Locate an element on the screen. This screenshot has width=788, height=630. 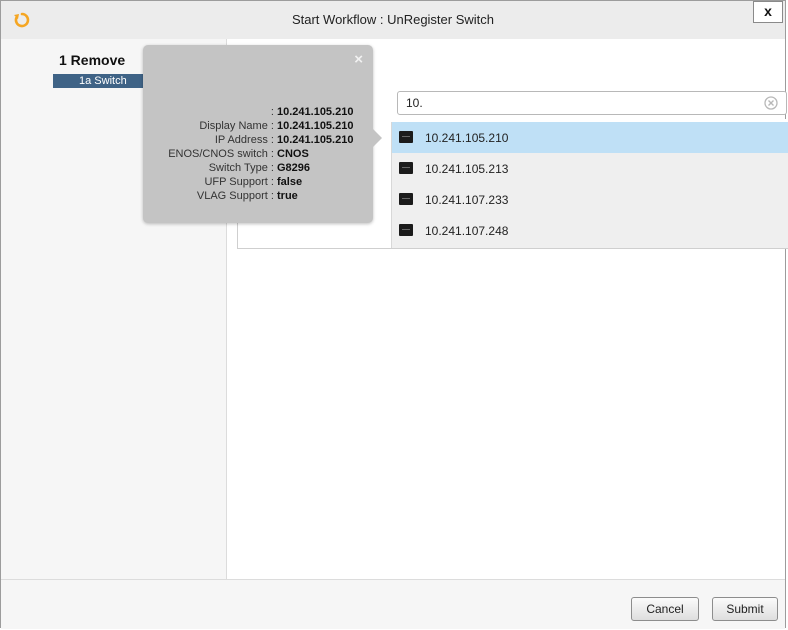
tooltip-label: VLAG Support : is located at coordinates (236, 196).